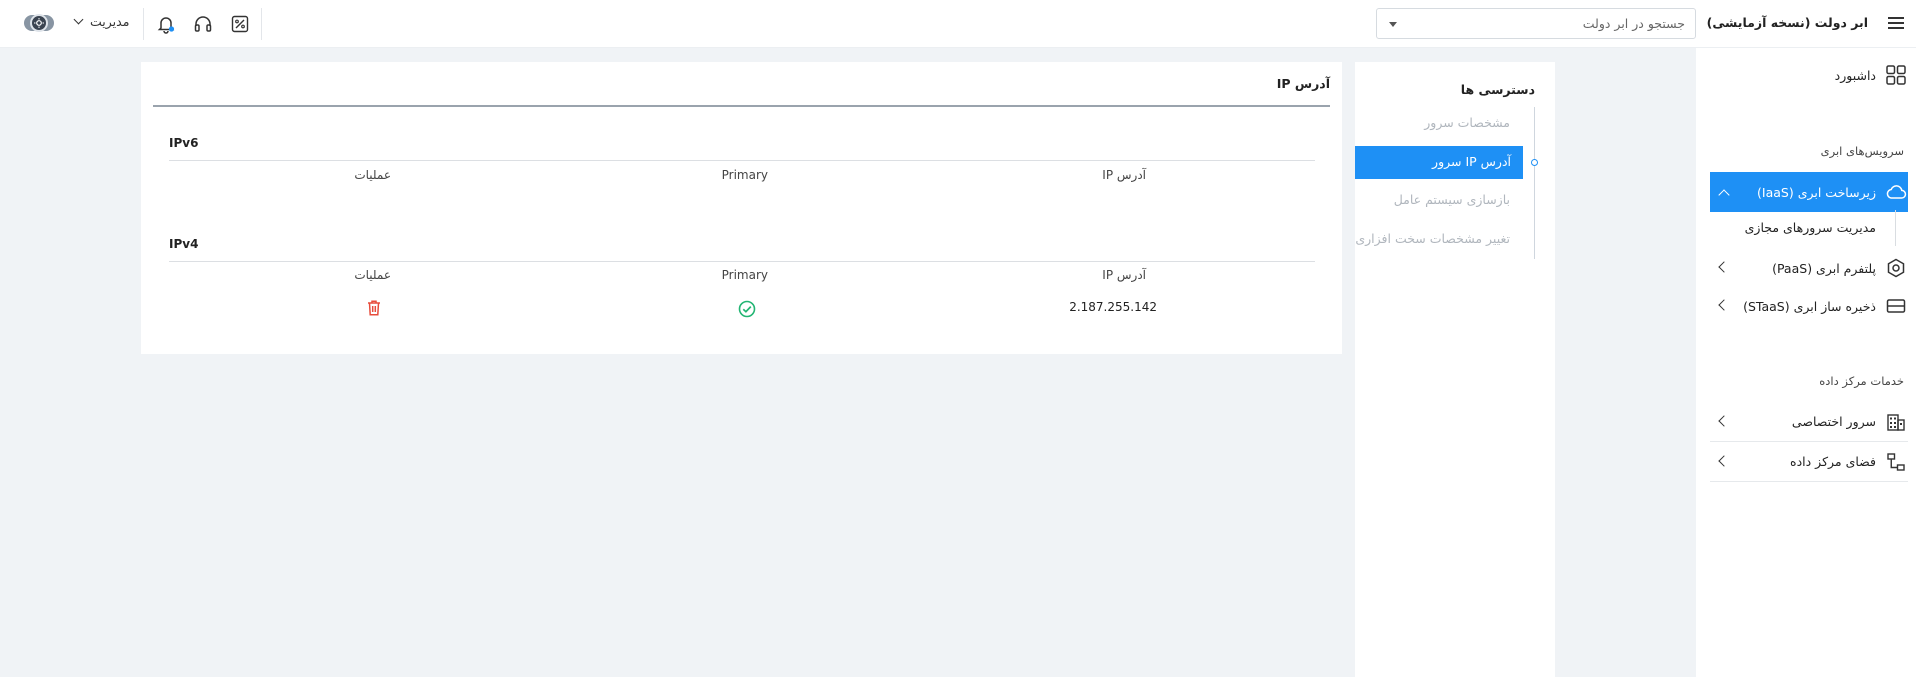 This screenshot has height=677, width=1916. I want to click on submenu-line, so click(1895, 228).